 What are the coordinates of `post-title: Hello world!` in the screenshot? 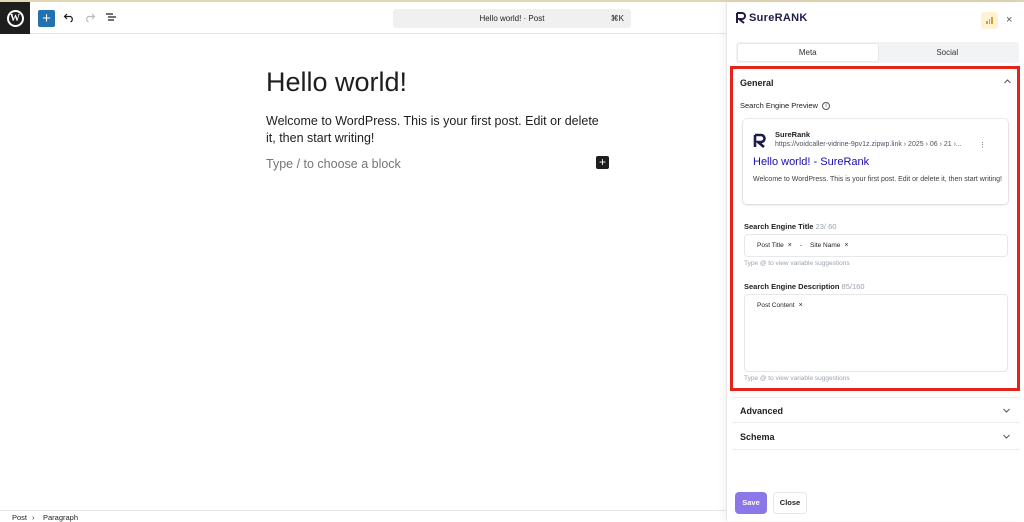 It's located at (336, 82).